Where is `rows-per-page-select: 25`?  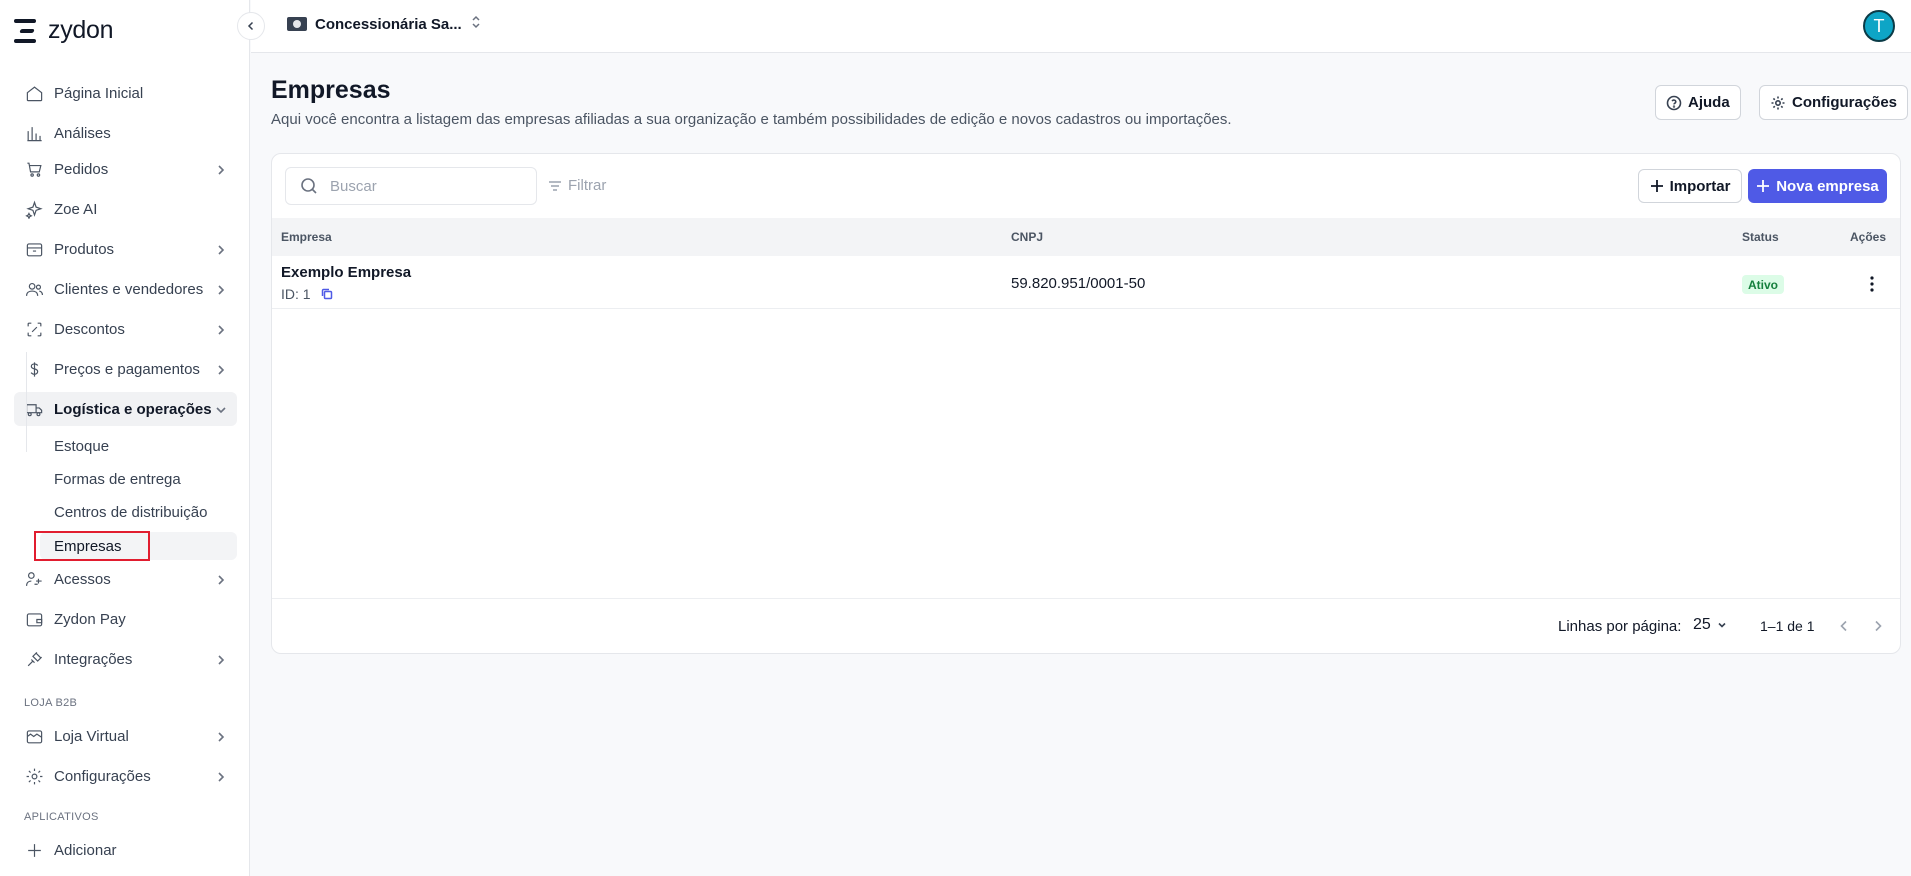 rows-per-page-select: 25 is located at coordinates (1710, 625).